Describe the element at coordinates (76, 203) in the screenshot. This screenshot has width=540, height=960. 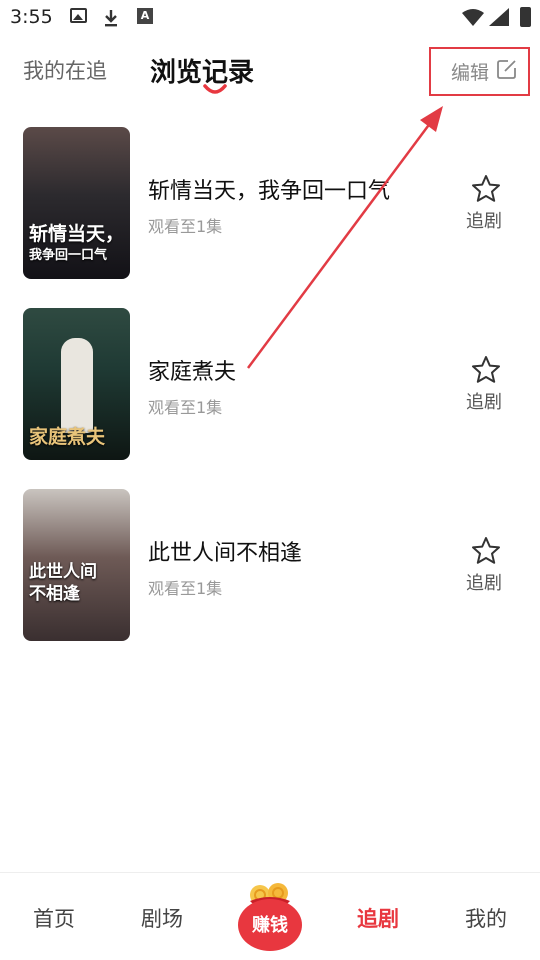
I see `poster-image: 斩情当天， 我争回一口气` at that location.